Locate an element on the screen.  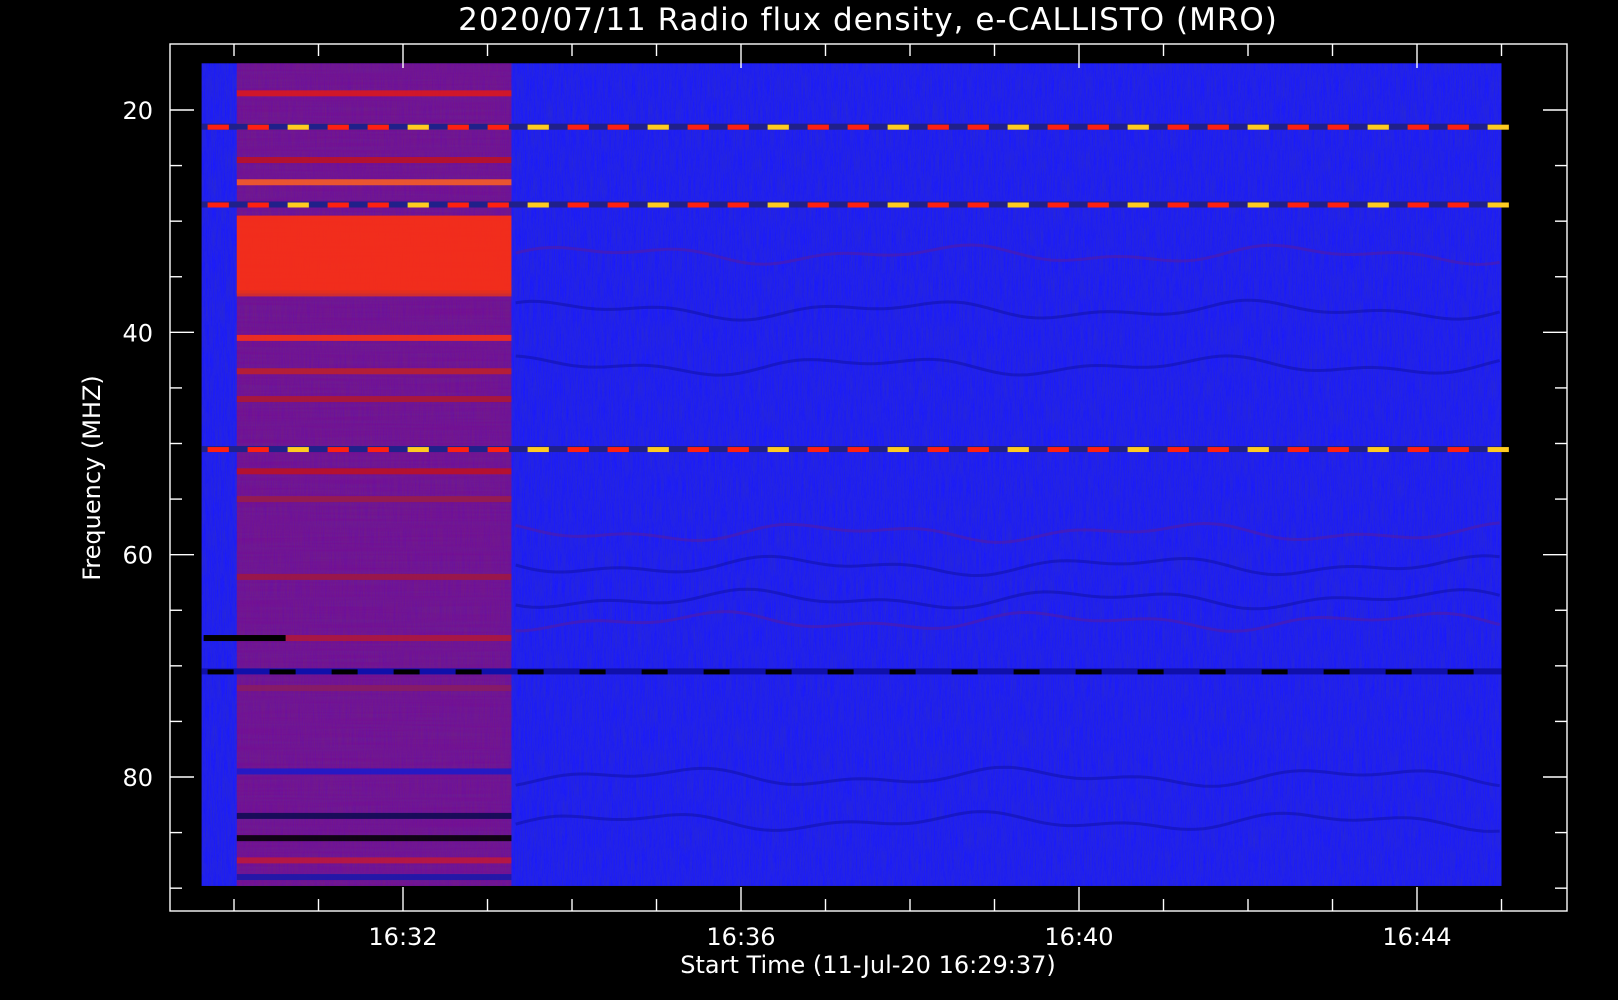
x-axis-label: Start Time (11-Jul-20 16:29:37) is located at coordinates (867, 965).